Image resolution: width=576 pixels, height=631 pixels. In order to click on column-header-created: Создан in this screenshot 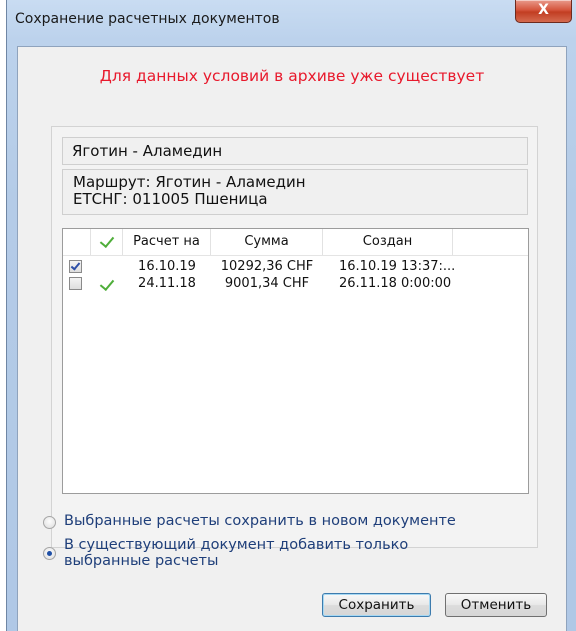, I will do `click(388, 242)`.